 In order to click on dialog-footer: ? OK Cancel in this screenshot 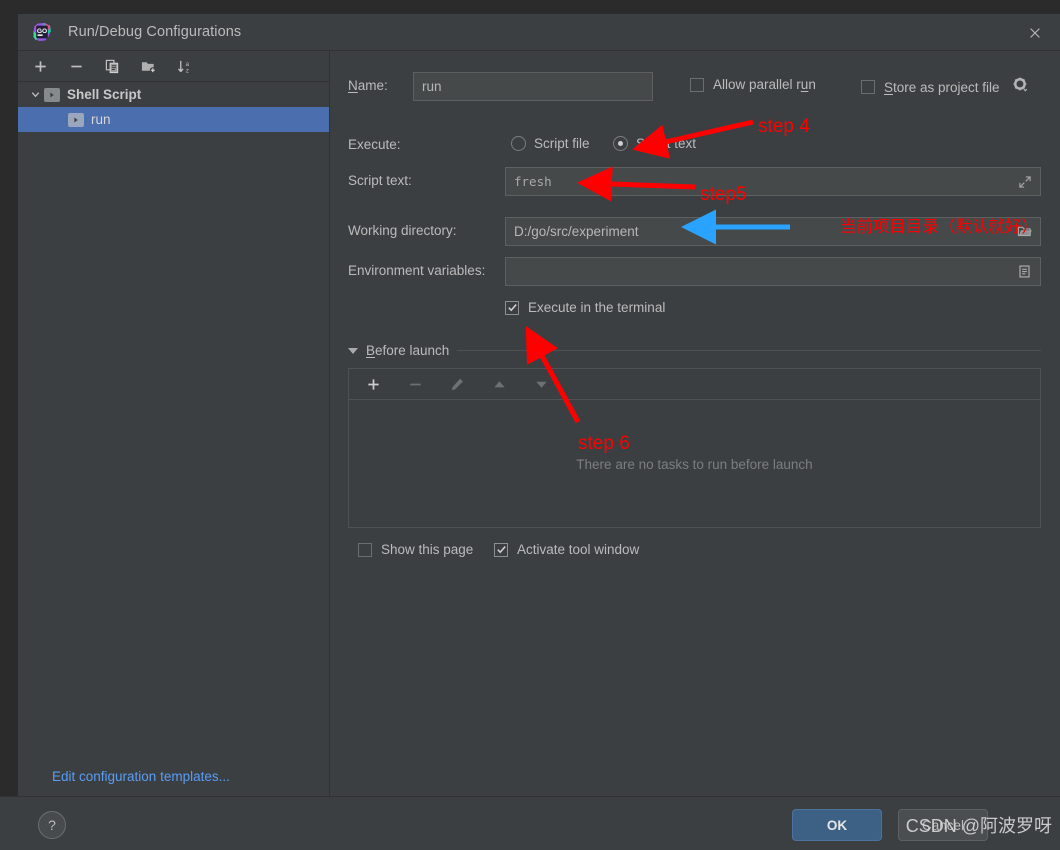, I will do `click(530, 823)`.